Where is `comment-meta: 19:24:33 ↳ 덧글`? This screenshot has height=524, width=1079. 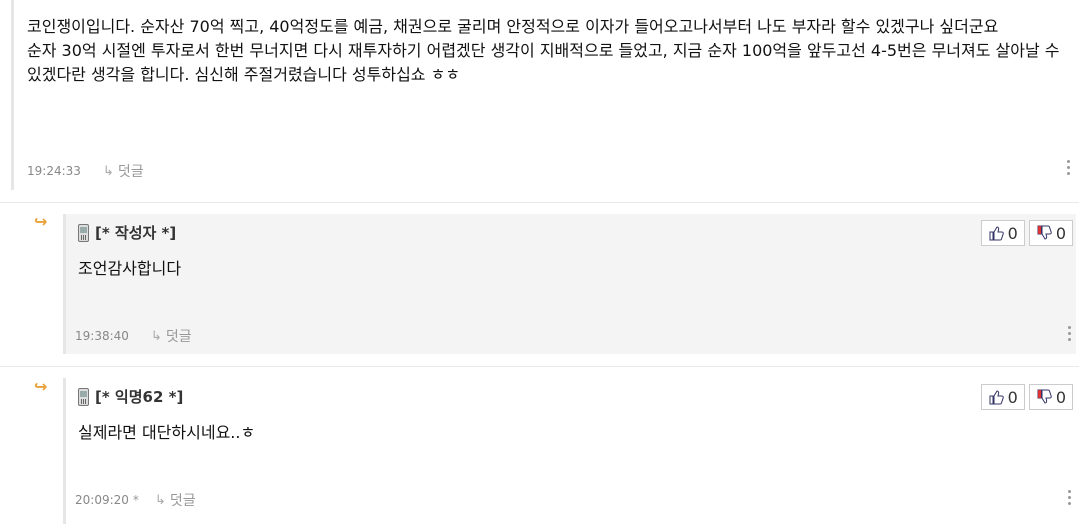 comment-meta: 19:24:33 ↳ 덧글 is located at coordinates (85, 171).